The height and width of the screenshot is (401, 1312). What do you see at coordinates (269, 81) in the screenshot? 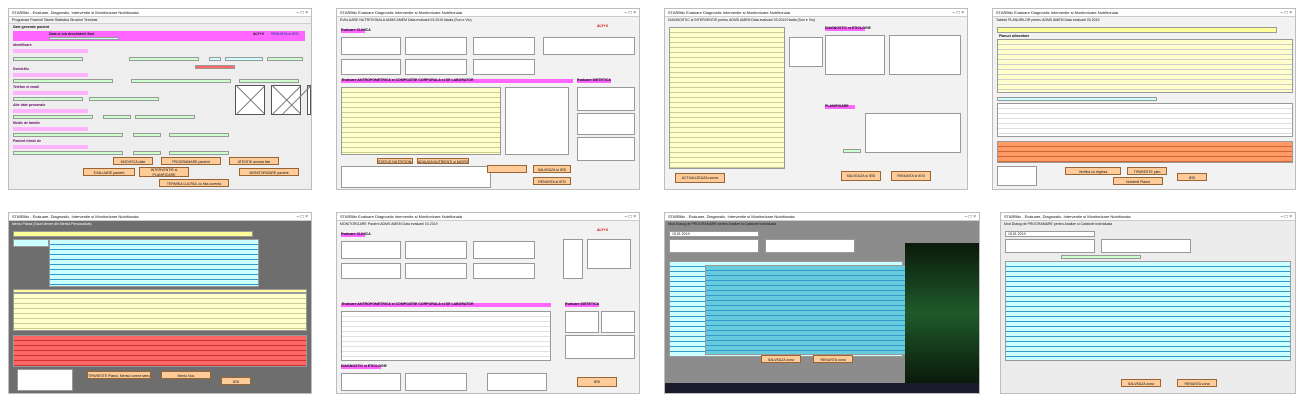
I see `judet-field` at bounding box center [269, 81].